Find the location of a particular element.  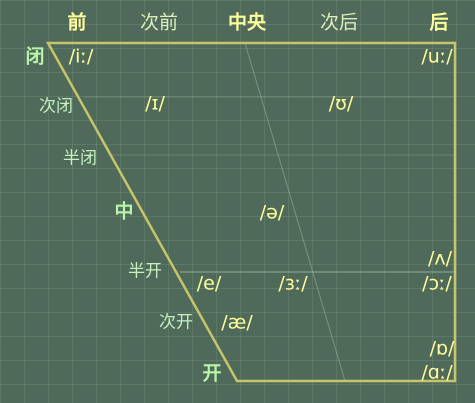

header-near-back: 次后 is located at coordinates (339, 22).